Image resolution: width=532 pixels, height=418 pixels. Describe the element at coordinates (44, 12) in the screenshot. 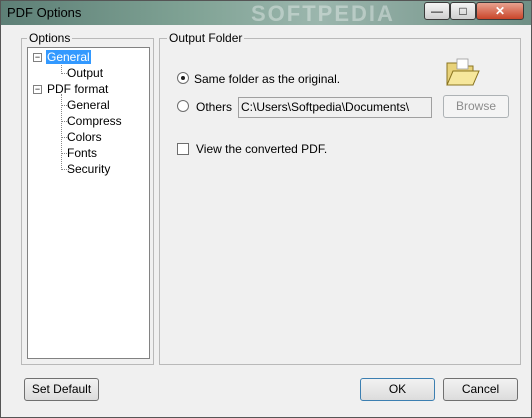

I see `window-title: PDF Options` at that location.